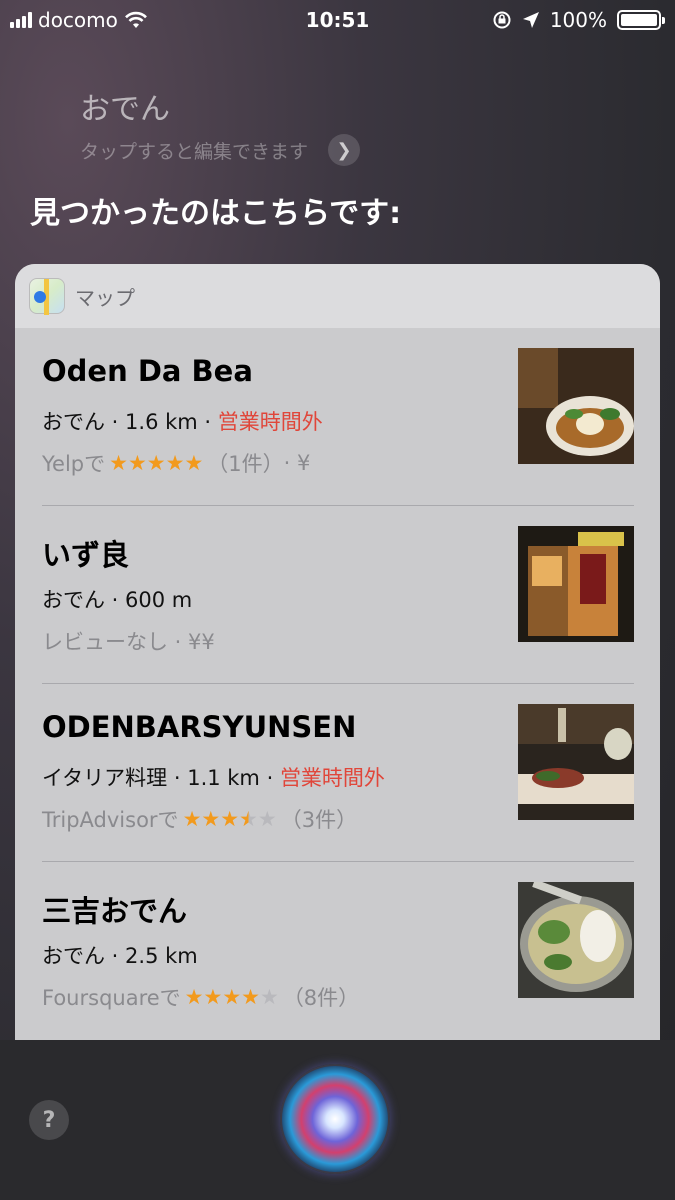 This screenshot has height=1200, width=675. Describe the element at coordinates (338, 595) in the screenshot. I see `place-result: いず良 おでん · 600 m レビューなし · ¥¥` at that location.